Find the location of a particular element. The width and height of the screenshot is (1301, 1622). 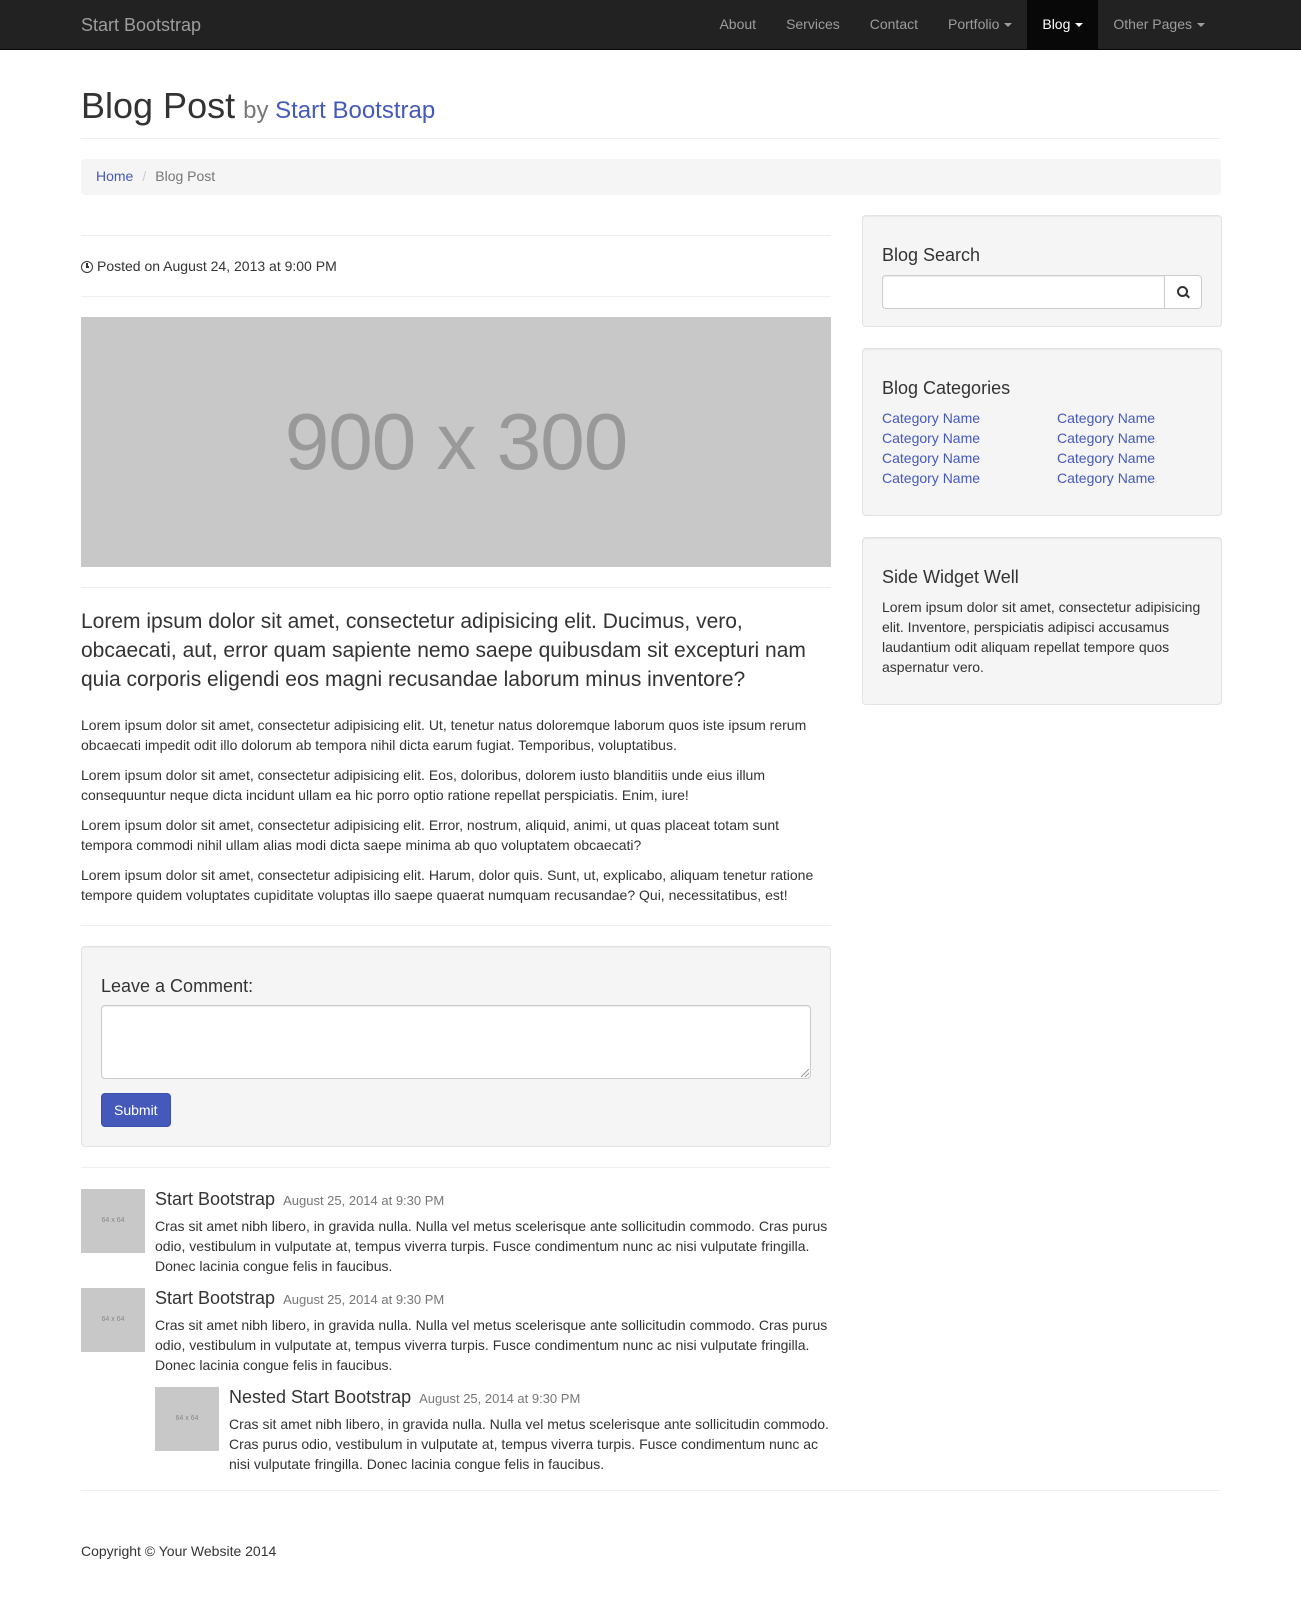

breadcrumb-current: Blog Post is located at coordinates (185, 176).